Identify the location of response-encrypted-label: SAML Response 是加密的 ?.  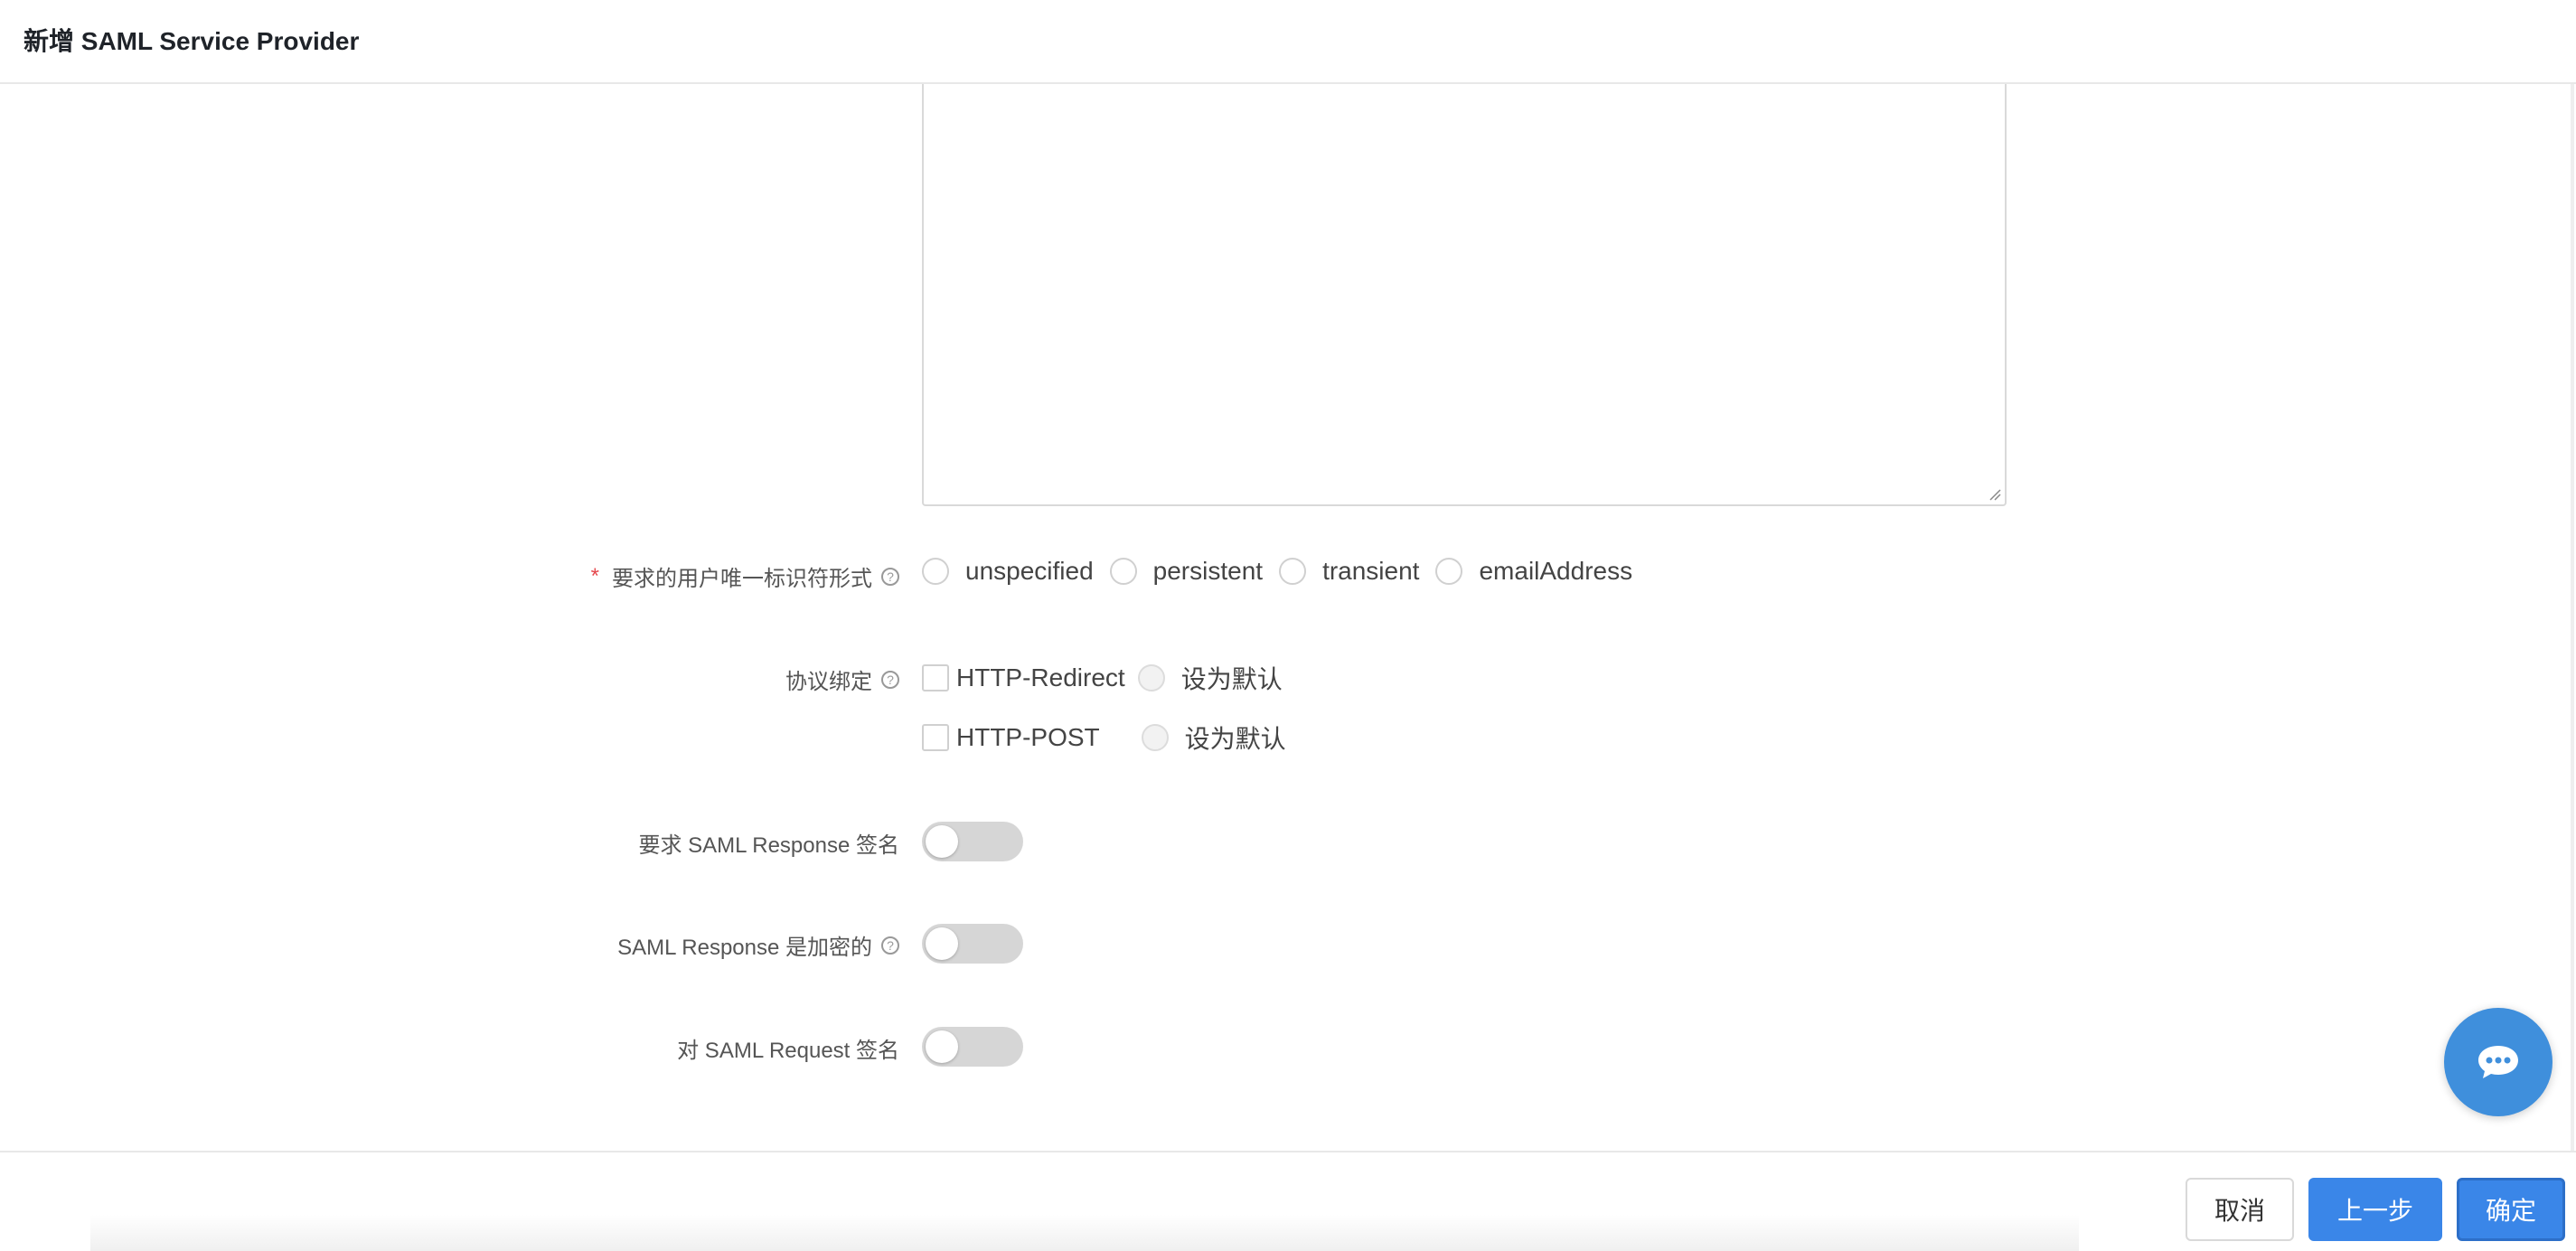
(758, 945).